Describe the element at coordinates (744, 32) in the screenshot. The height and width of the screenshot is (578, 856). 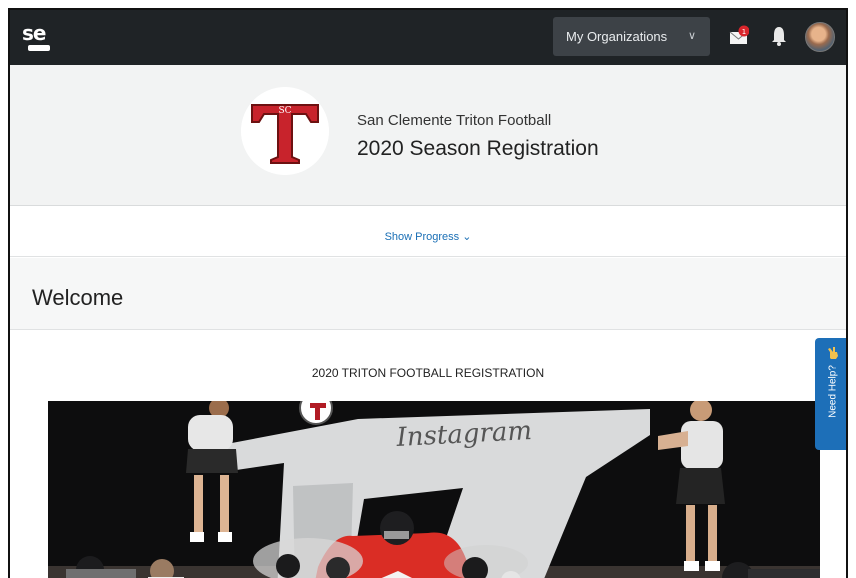
I see `mail-badge: 1` at that location.